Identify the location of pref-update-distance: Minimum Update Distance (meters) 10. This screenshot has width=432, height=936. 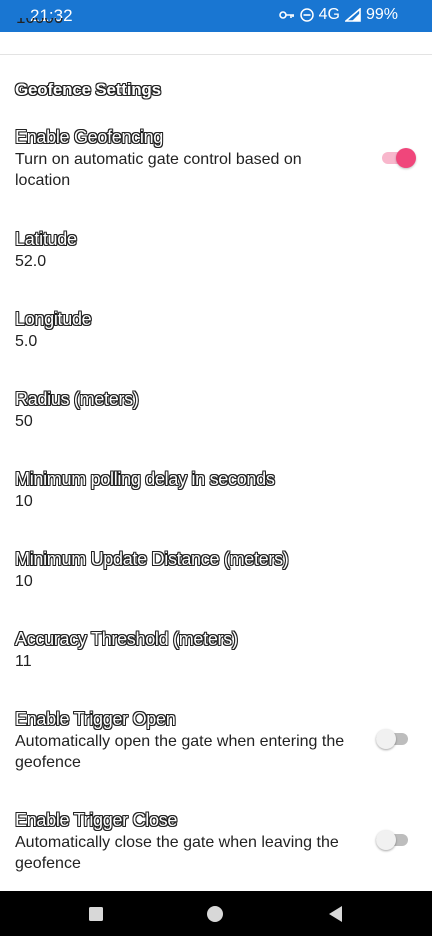
(195, 570).